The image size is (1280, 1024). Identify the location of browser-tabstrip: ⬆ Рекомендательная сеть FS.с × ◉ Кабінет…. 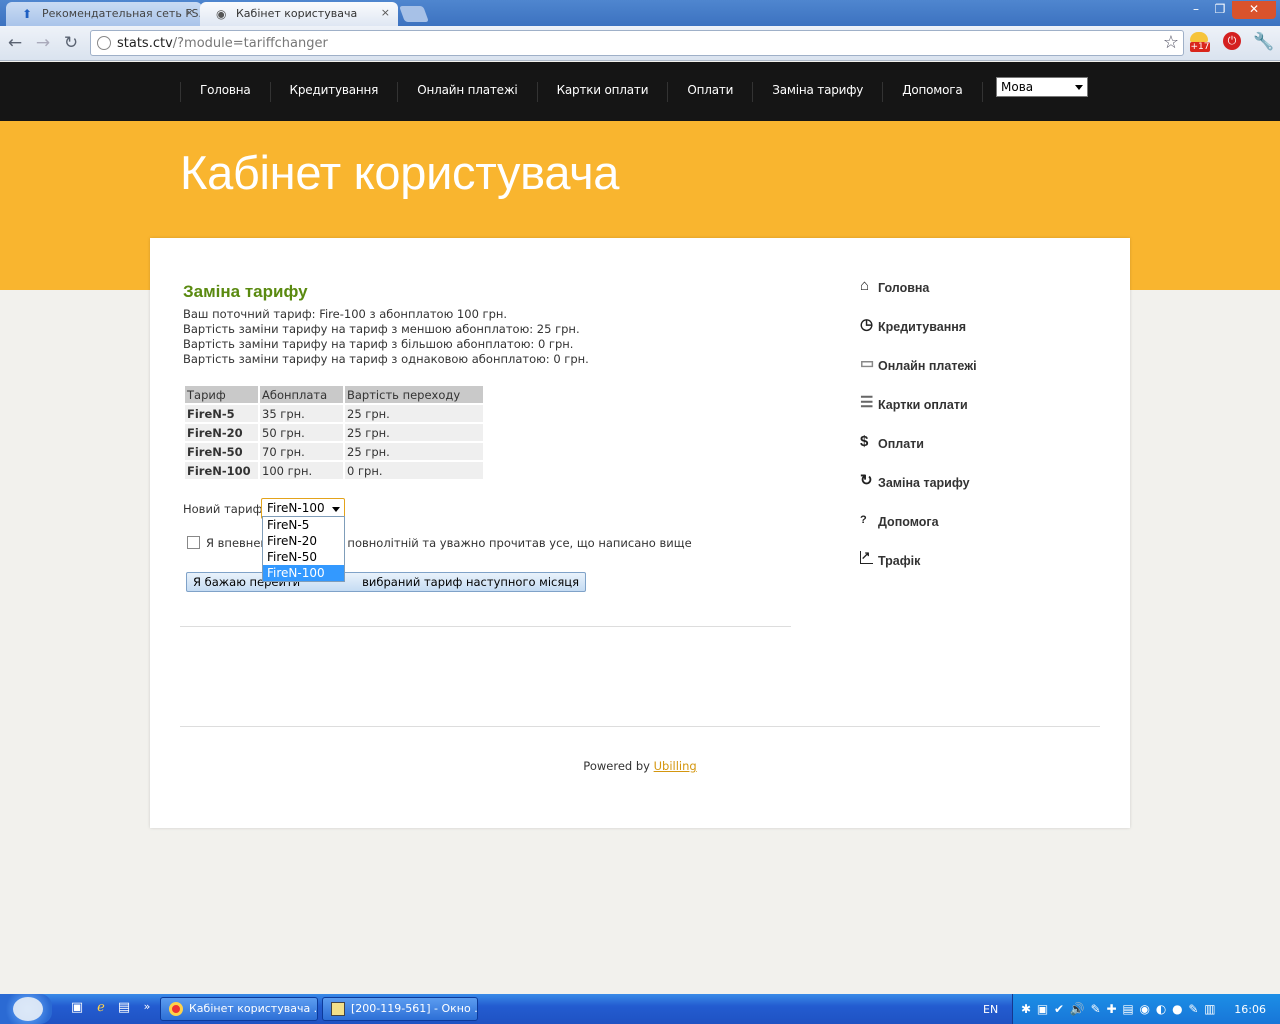
(640, 13).